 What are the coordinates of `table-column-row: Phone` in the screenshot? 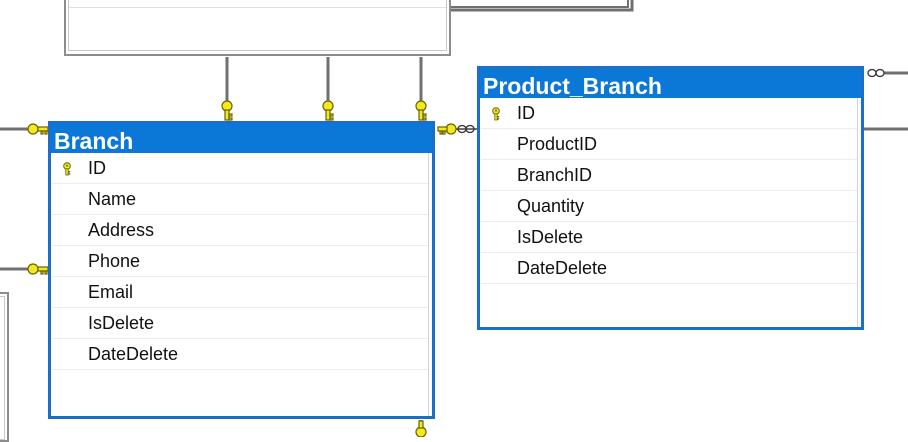 It's located at (240, 261).